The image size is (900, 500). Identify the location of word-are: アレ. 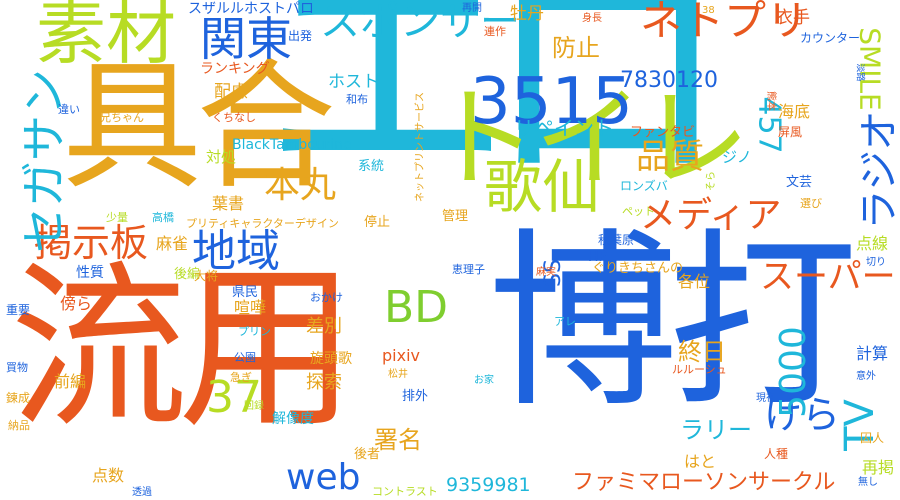
(565, 321).